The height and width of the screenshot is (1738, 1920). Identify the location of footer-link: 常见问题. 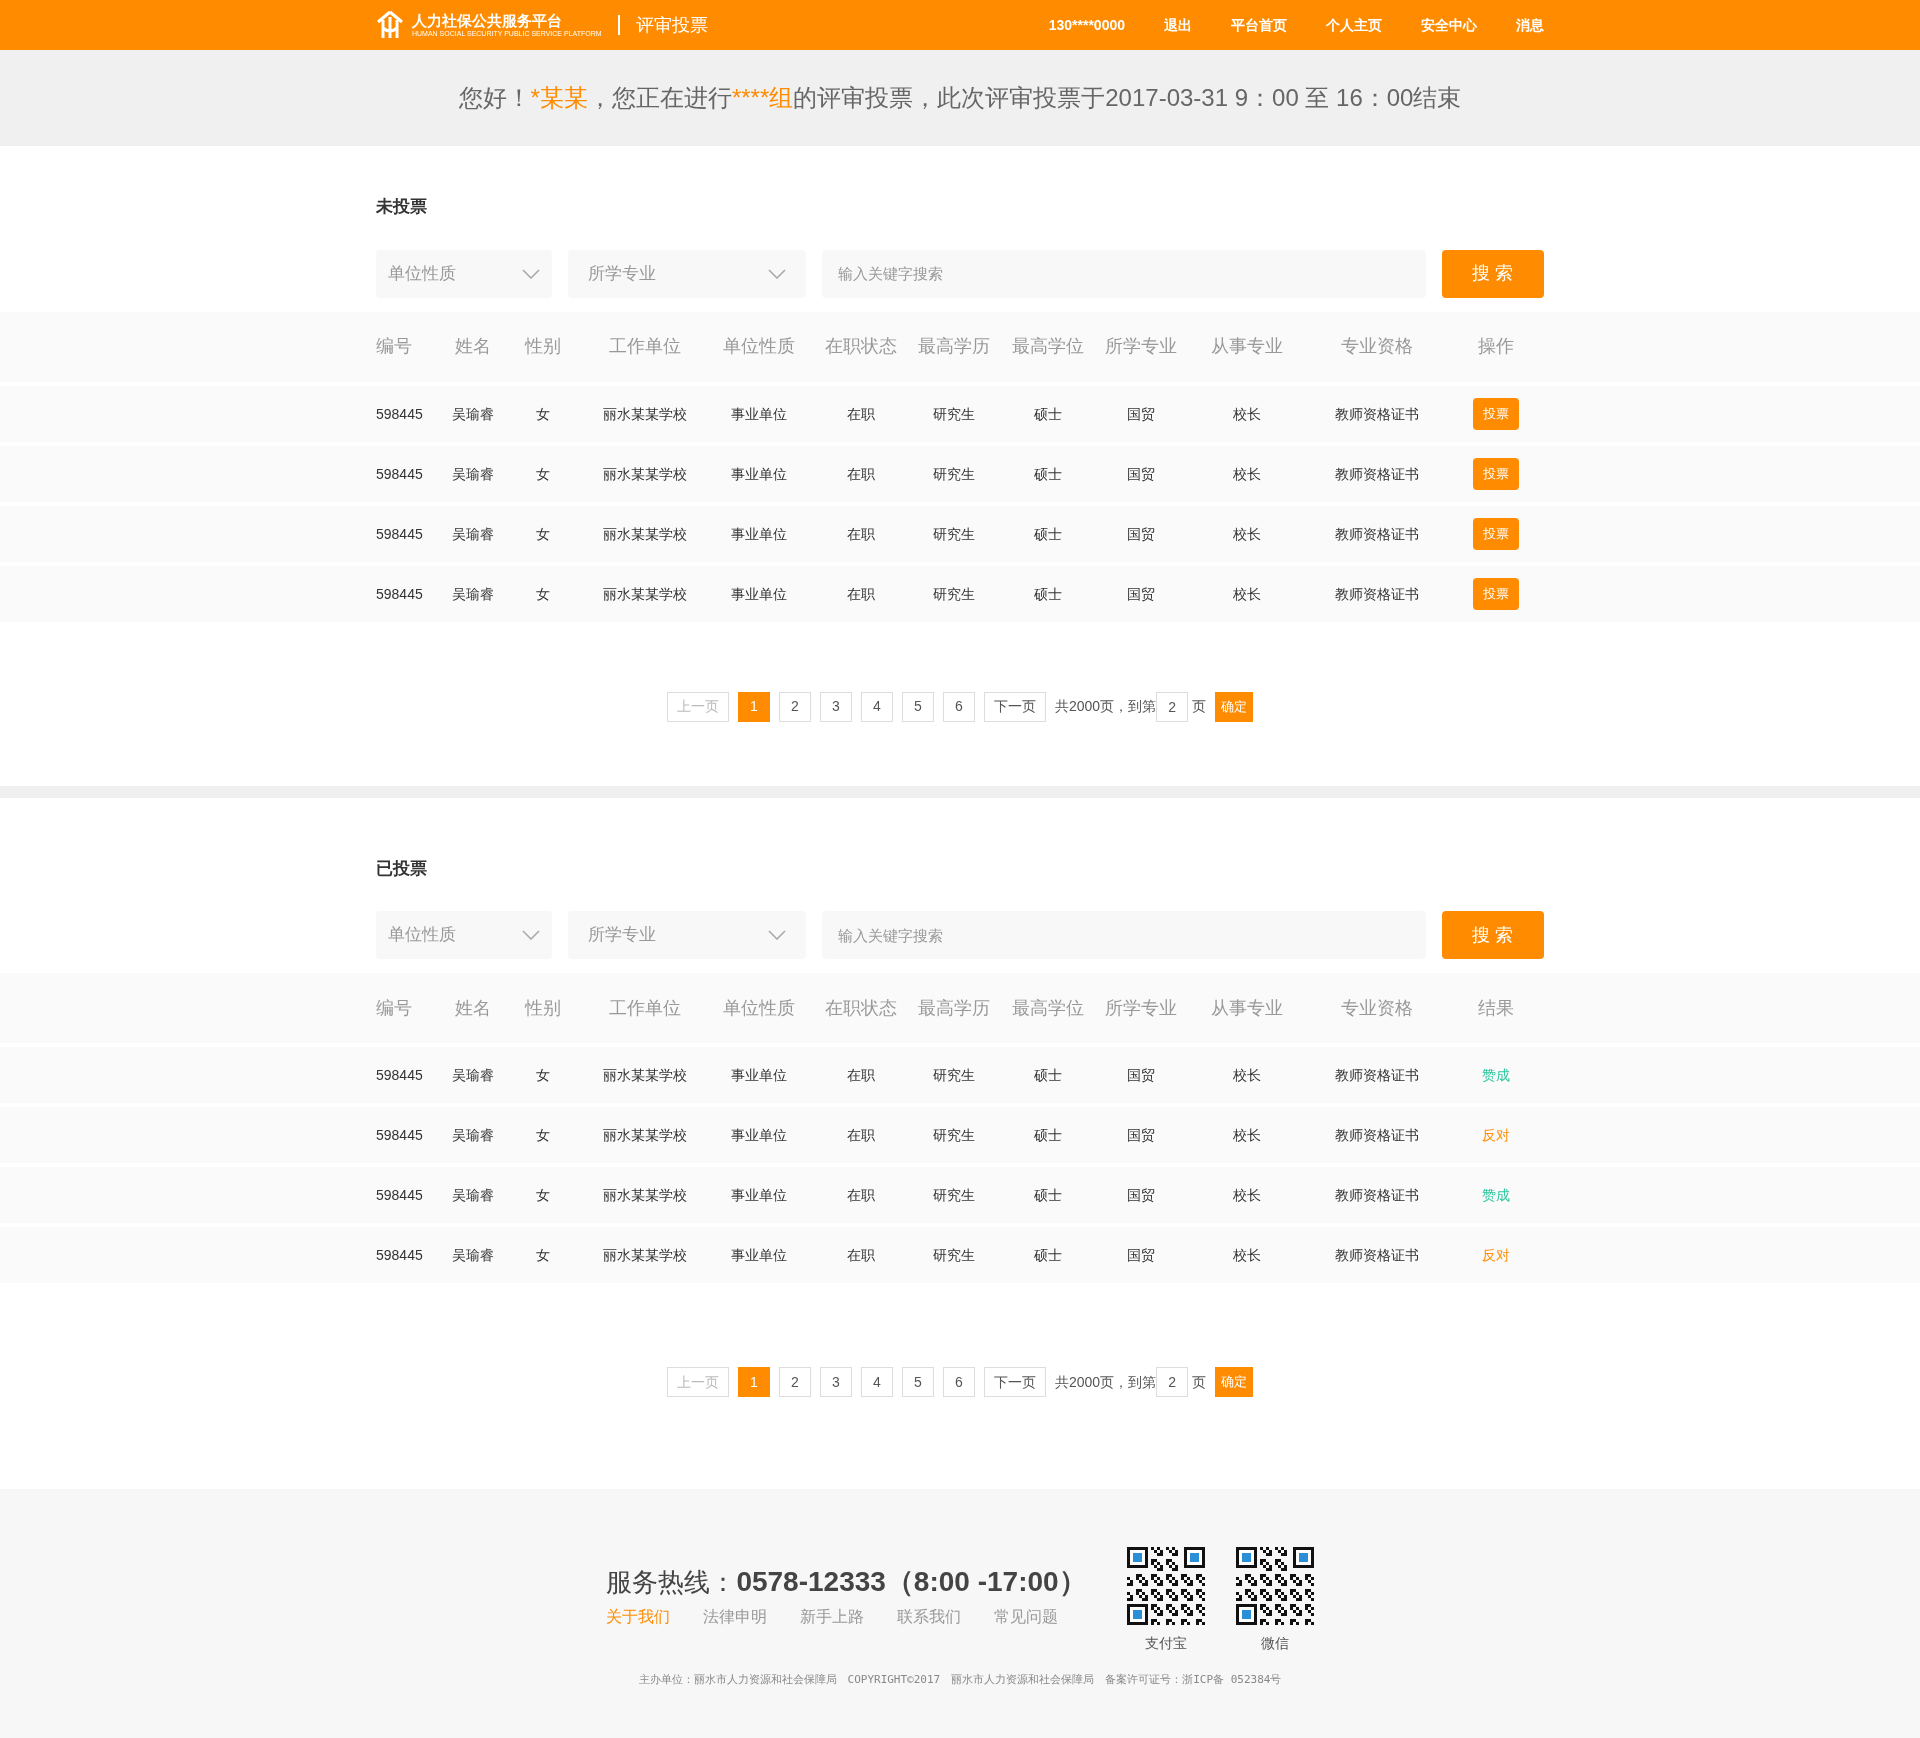
(1026, 1617).